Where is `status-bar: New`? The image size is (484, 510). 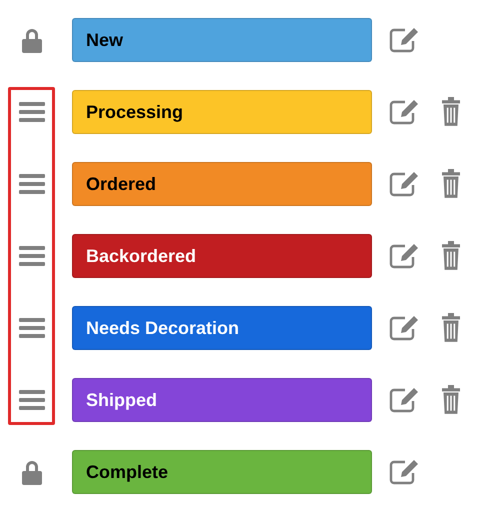
status-bar: New is located at coordinates (222, 40).